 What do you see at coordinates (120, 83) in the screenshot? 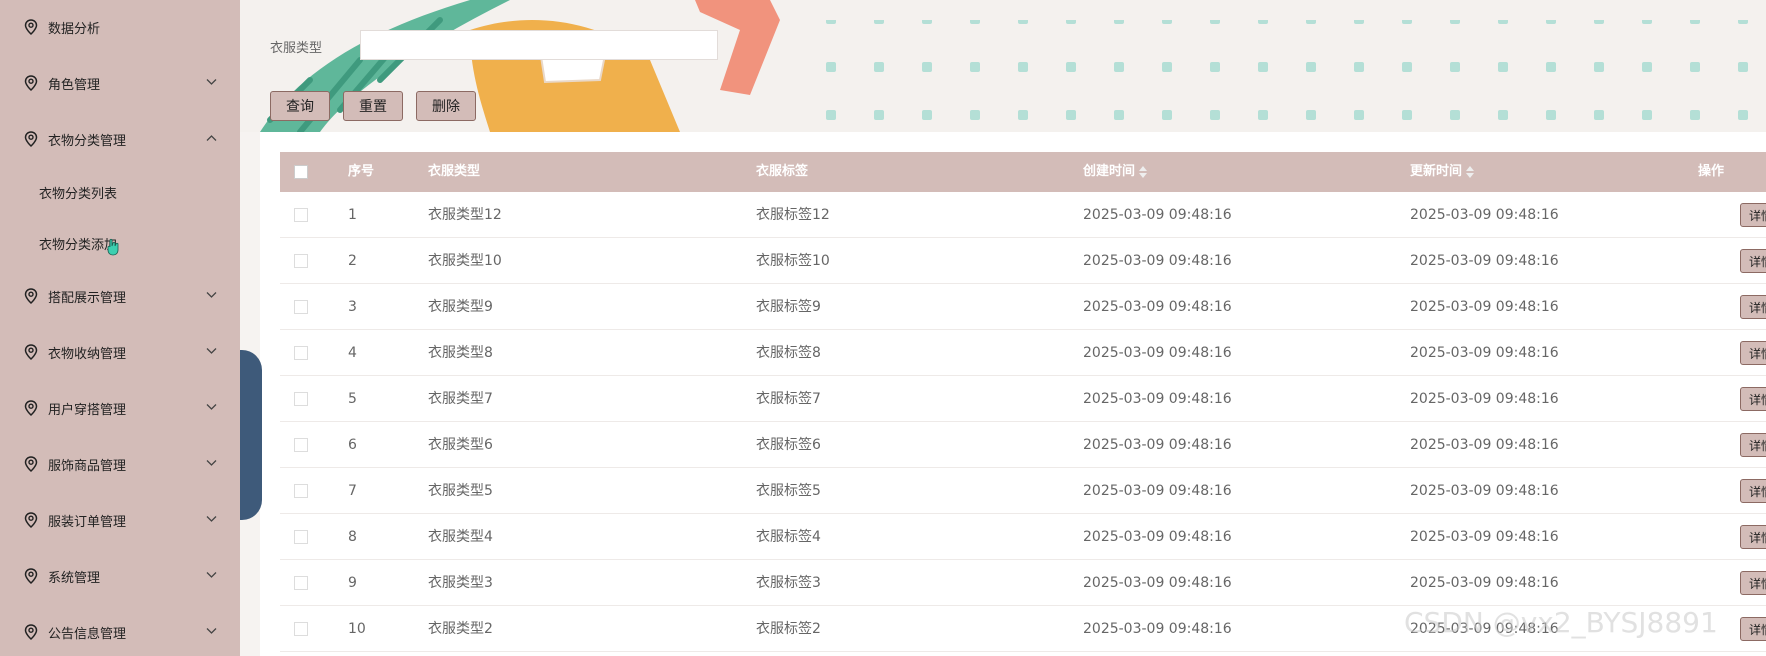
I see `sidebar-item-role-management: 角色管理` at bounding box center [120, 83].